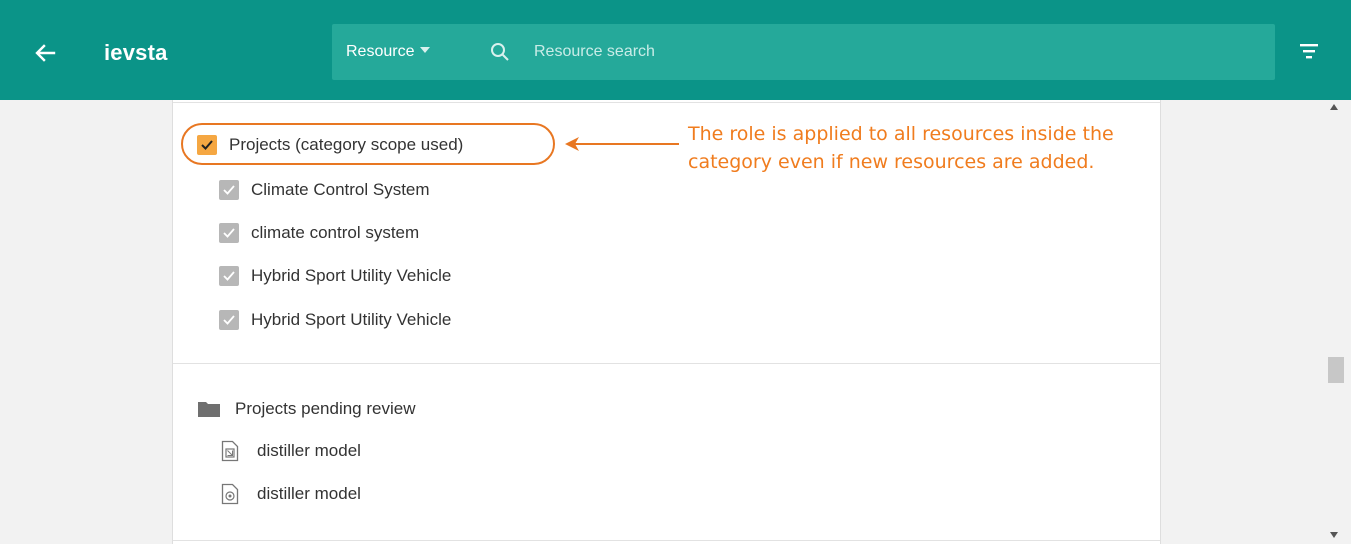 The image size is (1351, 544). Describe the element at coordinates (1334, 107) in the screenshot. I see `scroll-up-arrow-icon` at that location.